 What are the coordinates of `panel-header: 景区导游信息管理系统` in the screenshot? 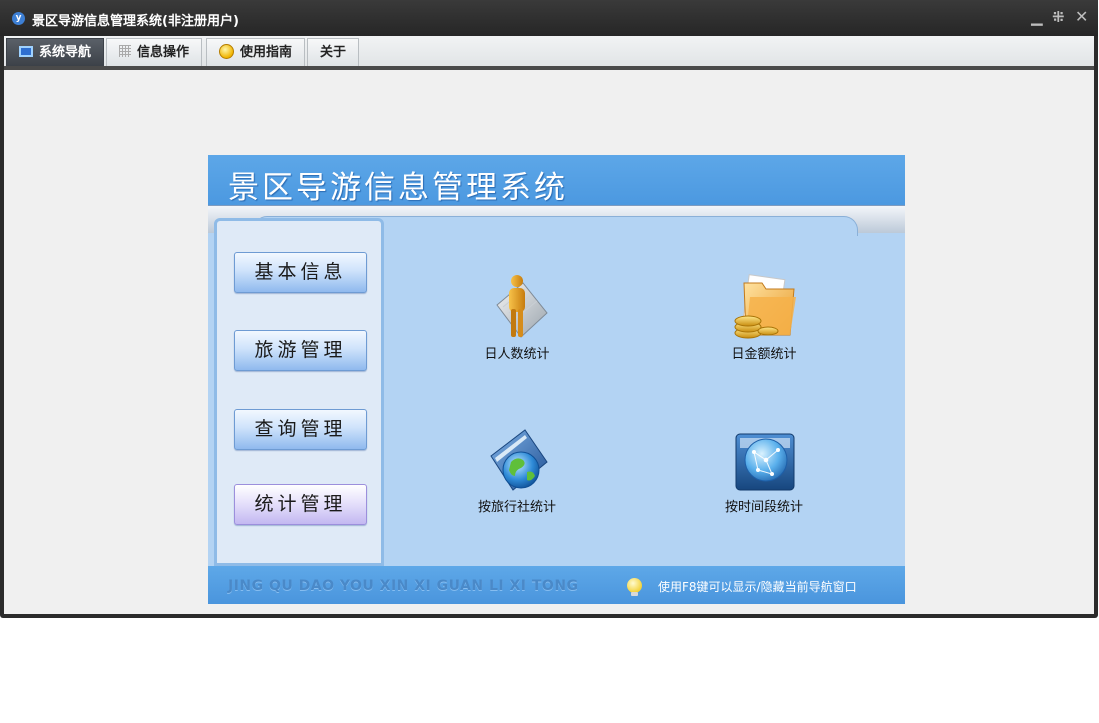 It's located at (556, 181).